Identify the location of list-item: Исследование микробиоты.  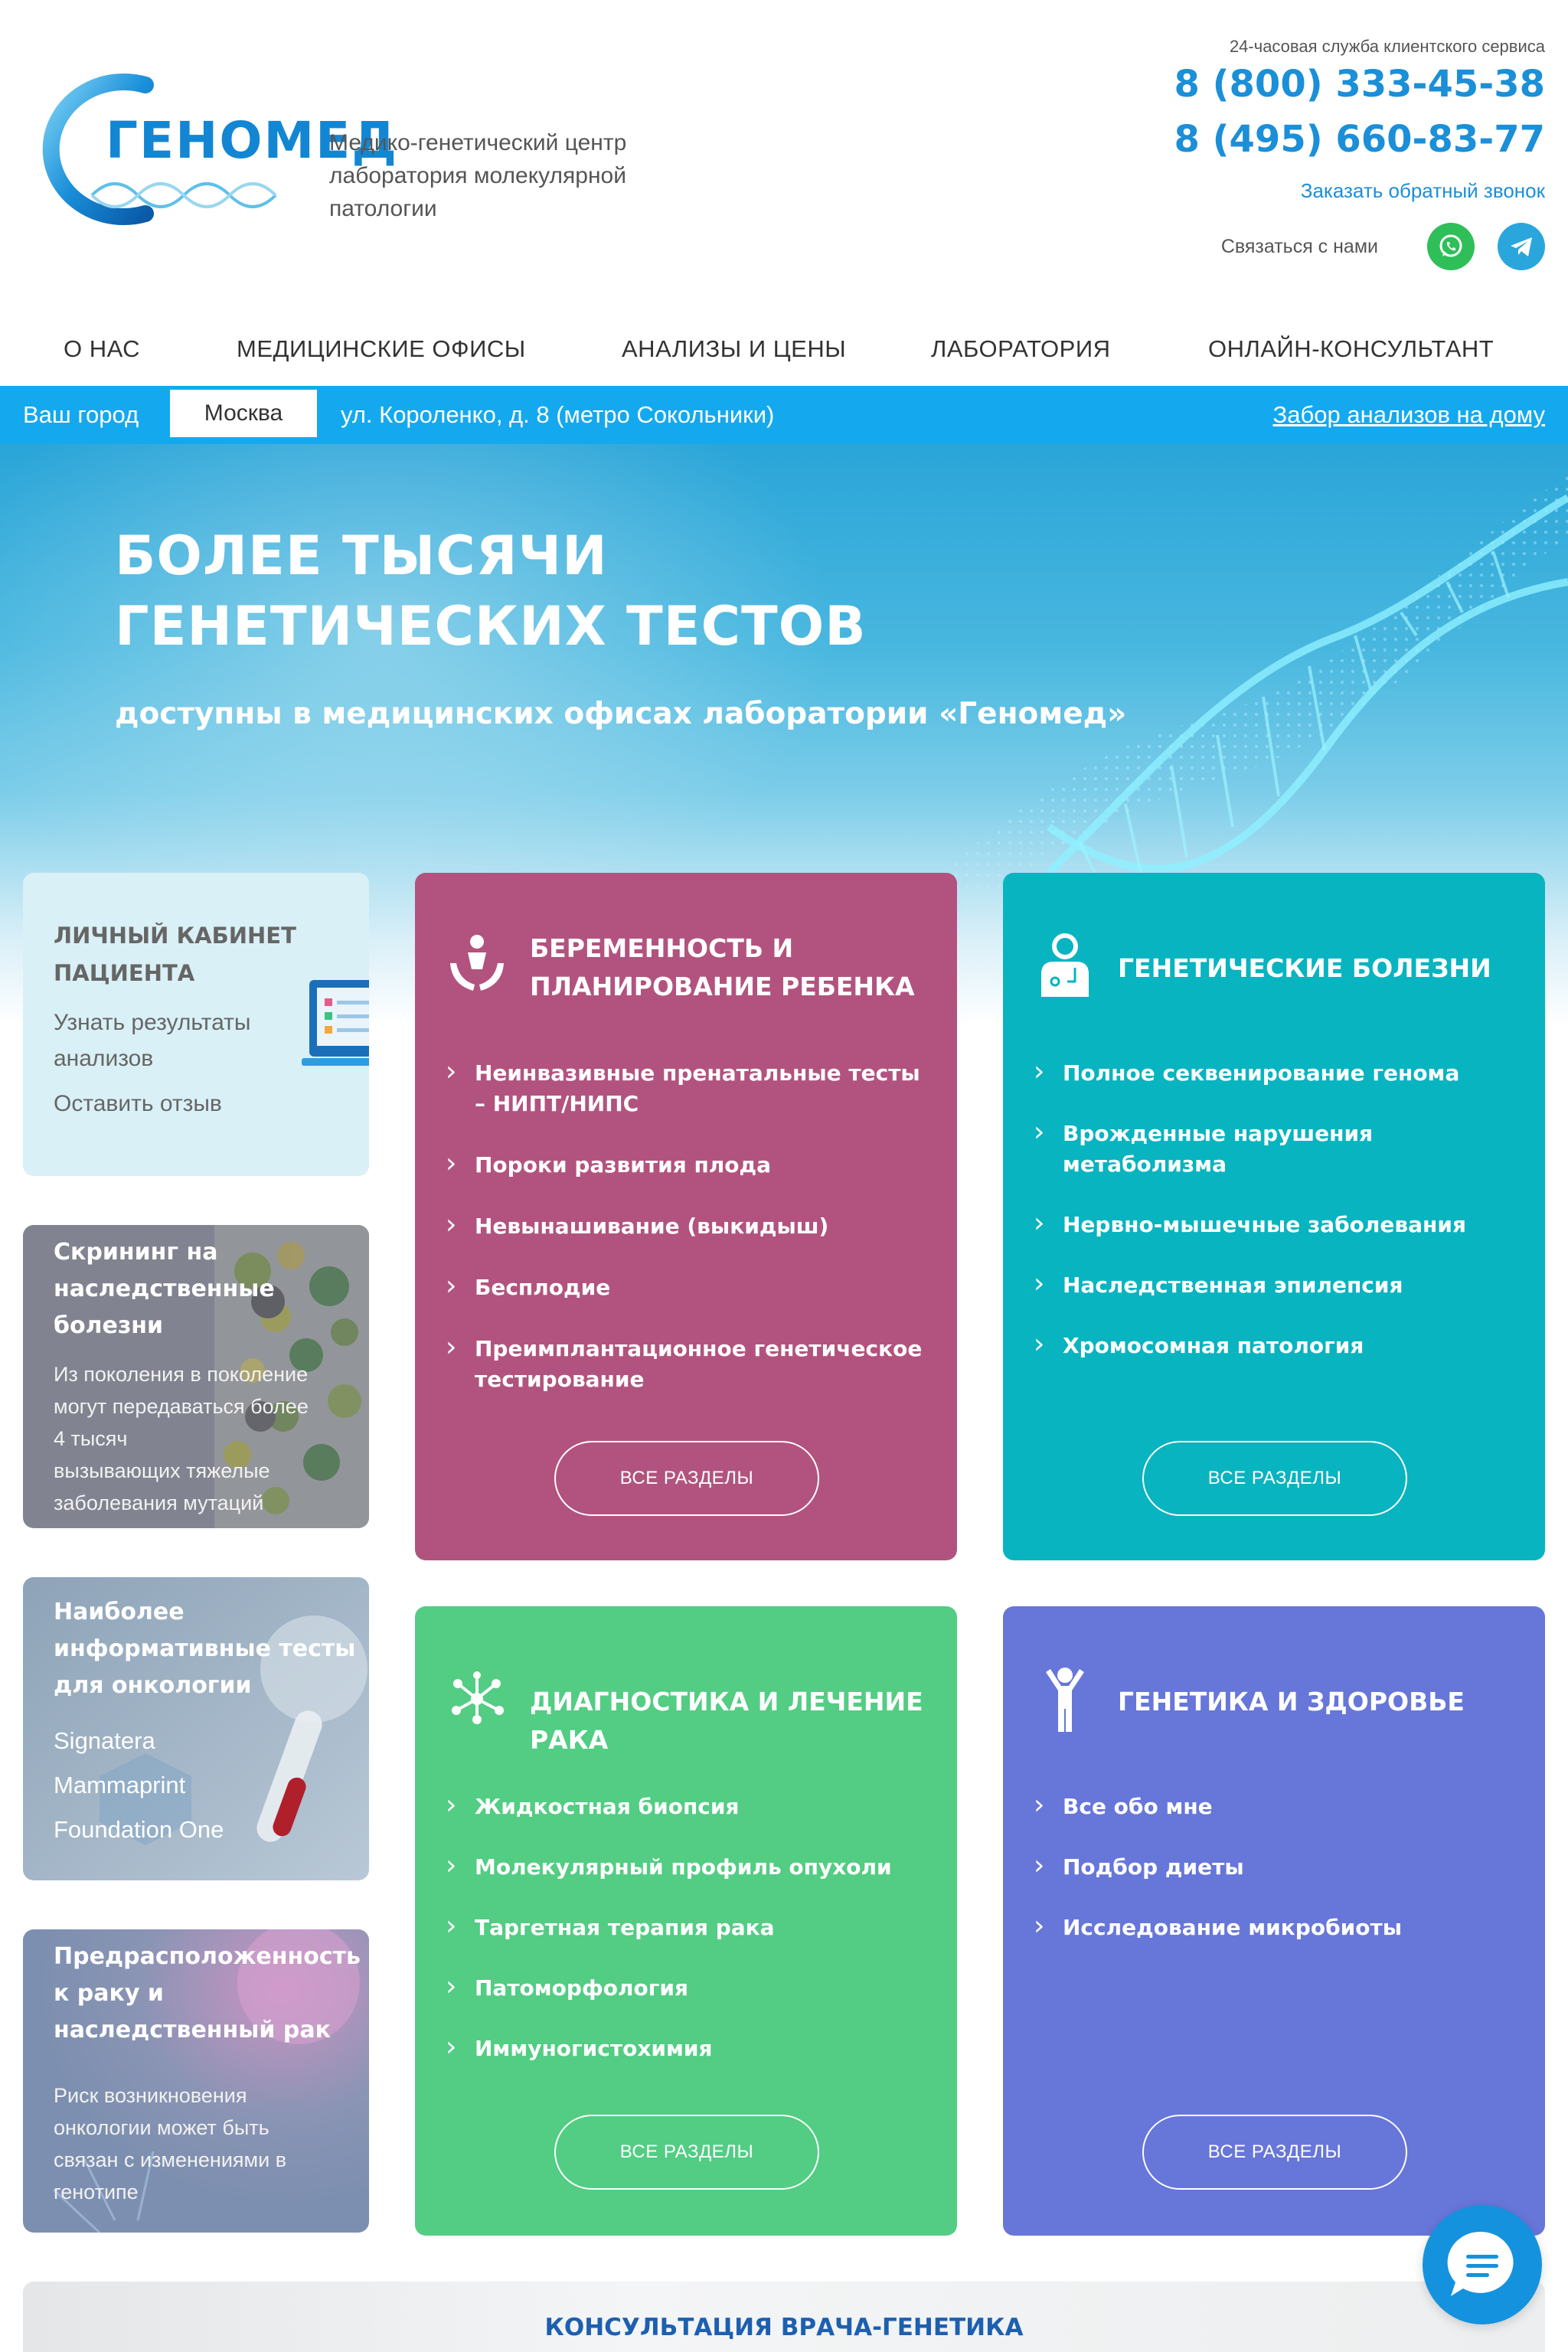
(1276, 1927).